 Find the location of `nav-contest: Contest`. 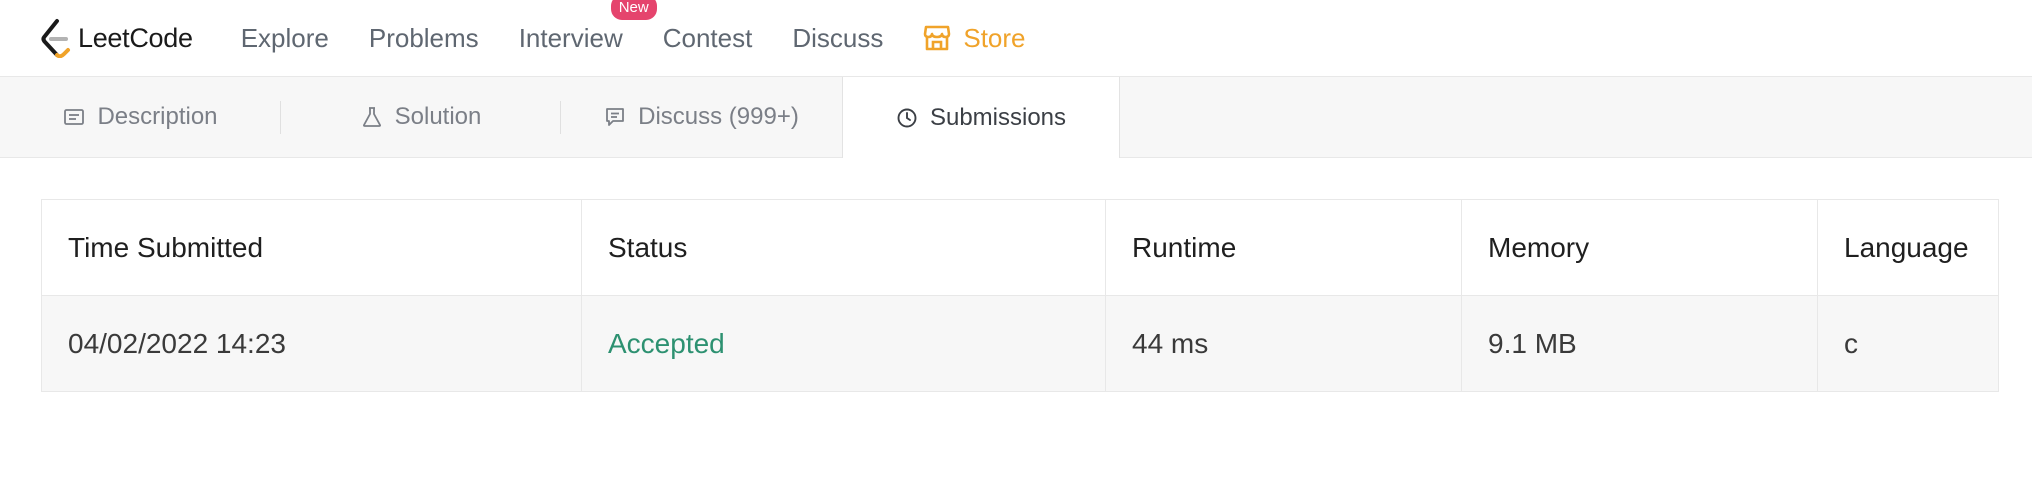

nav-contest: Contest is located at coordinates (708, 38).